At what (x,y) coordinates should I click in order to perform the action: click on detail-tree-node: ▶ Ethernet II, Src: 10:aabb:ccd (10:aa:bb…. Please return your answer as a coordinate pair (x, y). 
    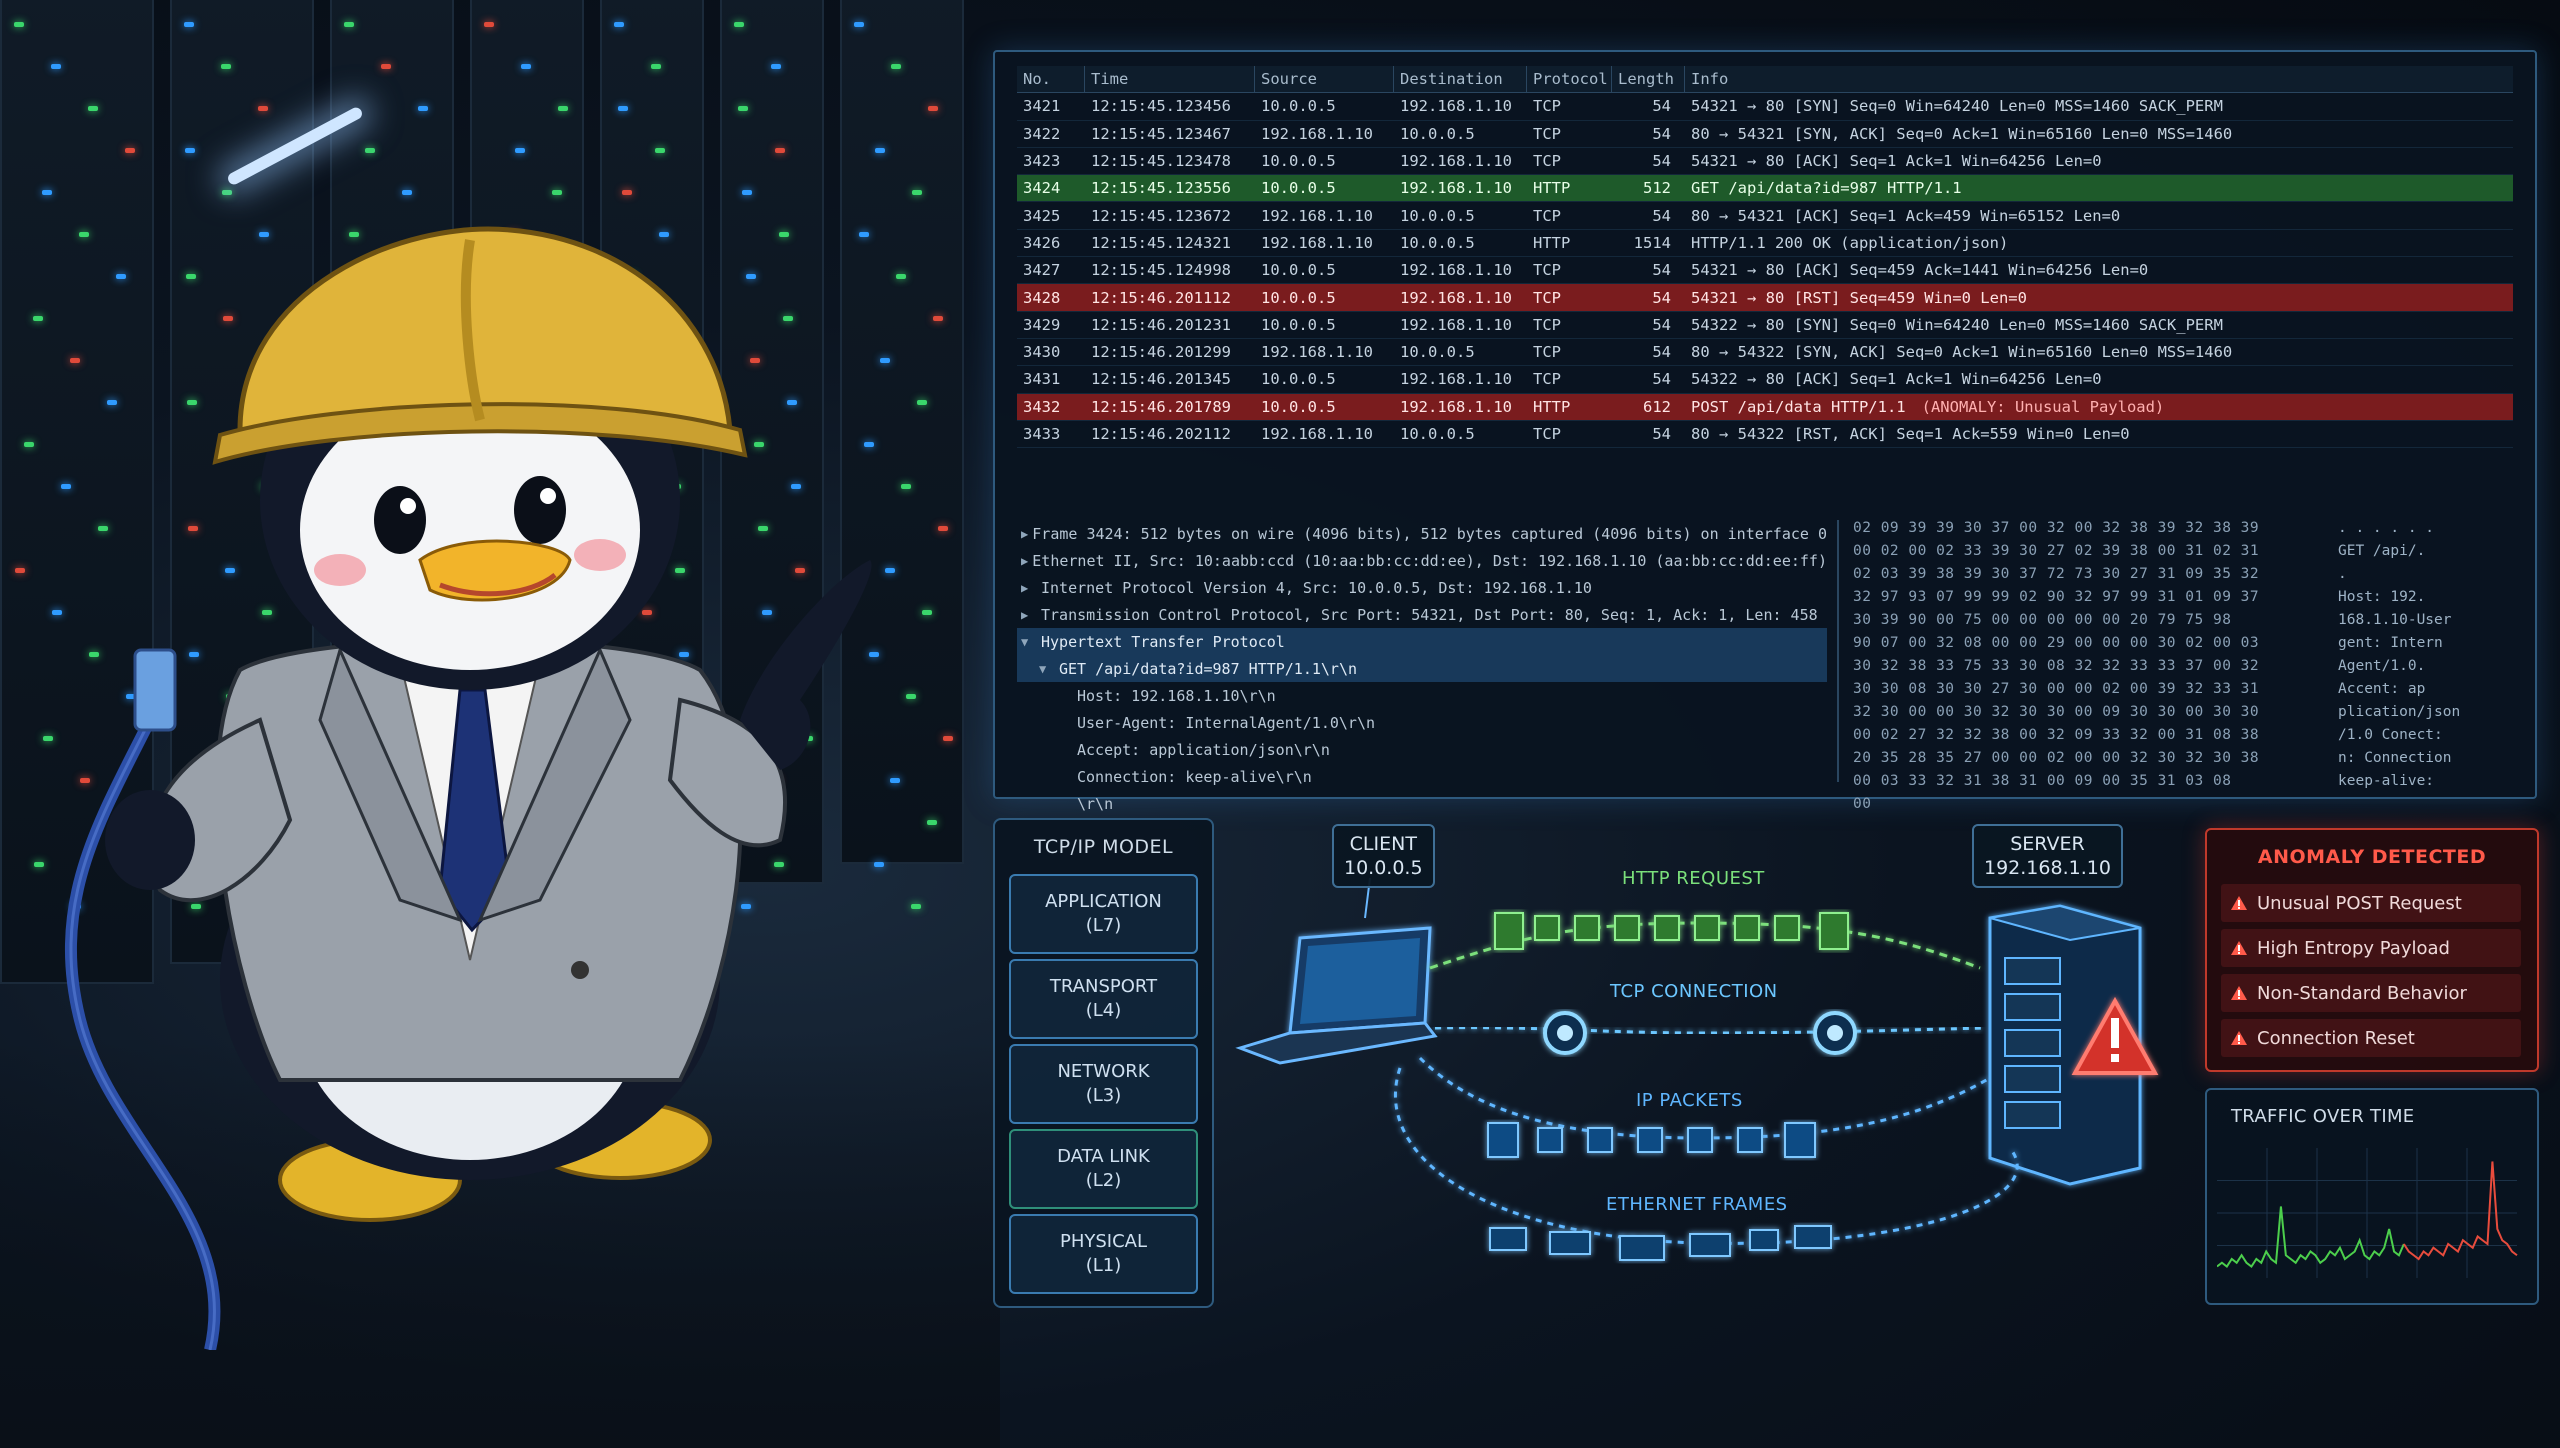
    Looking at the image, I should click on (1422, 560).